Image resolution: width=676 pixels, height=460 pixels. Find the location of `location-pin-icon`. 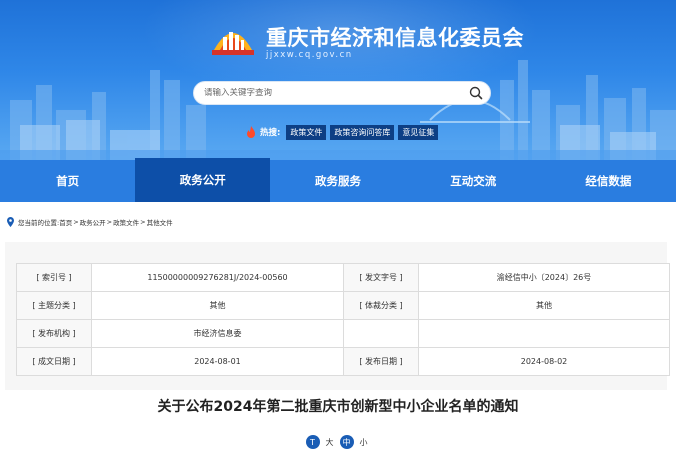

location-pin-icon is located at coordinates (10, 222).